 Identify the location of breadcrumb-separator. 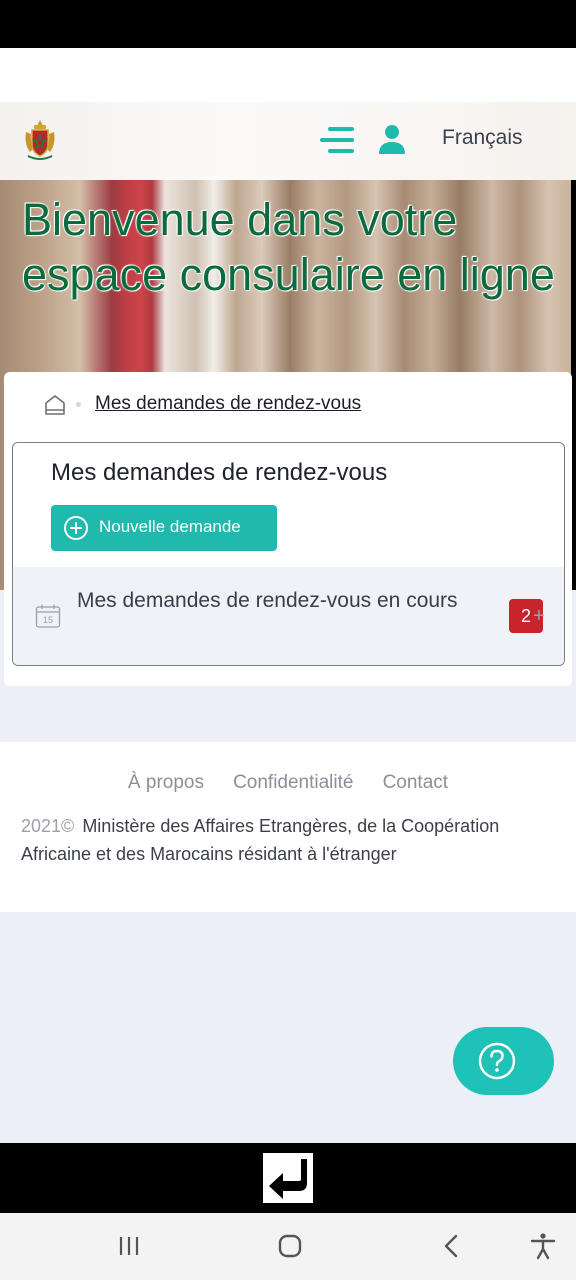
(78, 404).